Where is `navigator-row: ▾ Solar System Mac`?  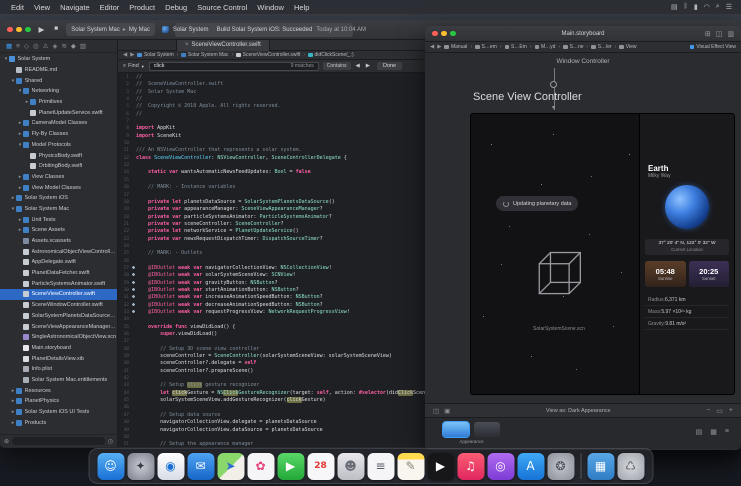 navigator-row: ▾ Solar System Mac is located at coordinates (58, 209).